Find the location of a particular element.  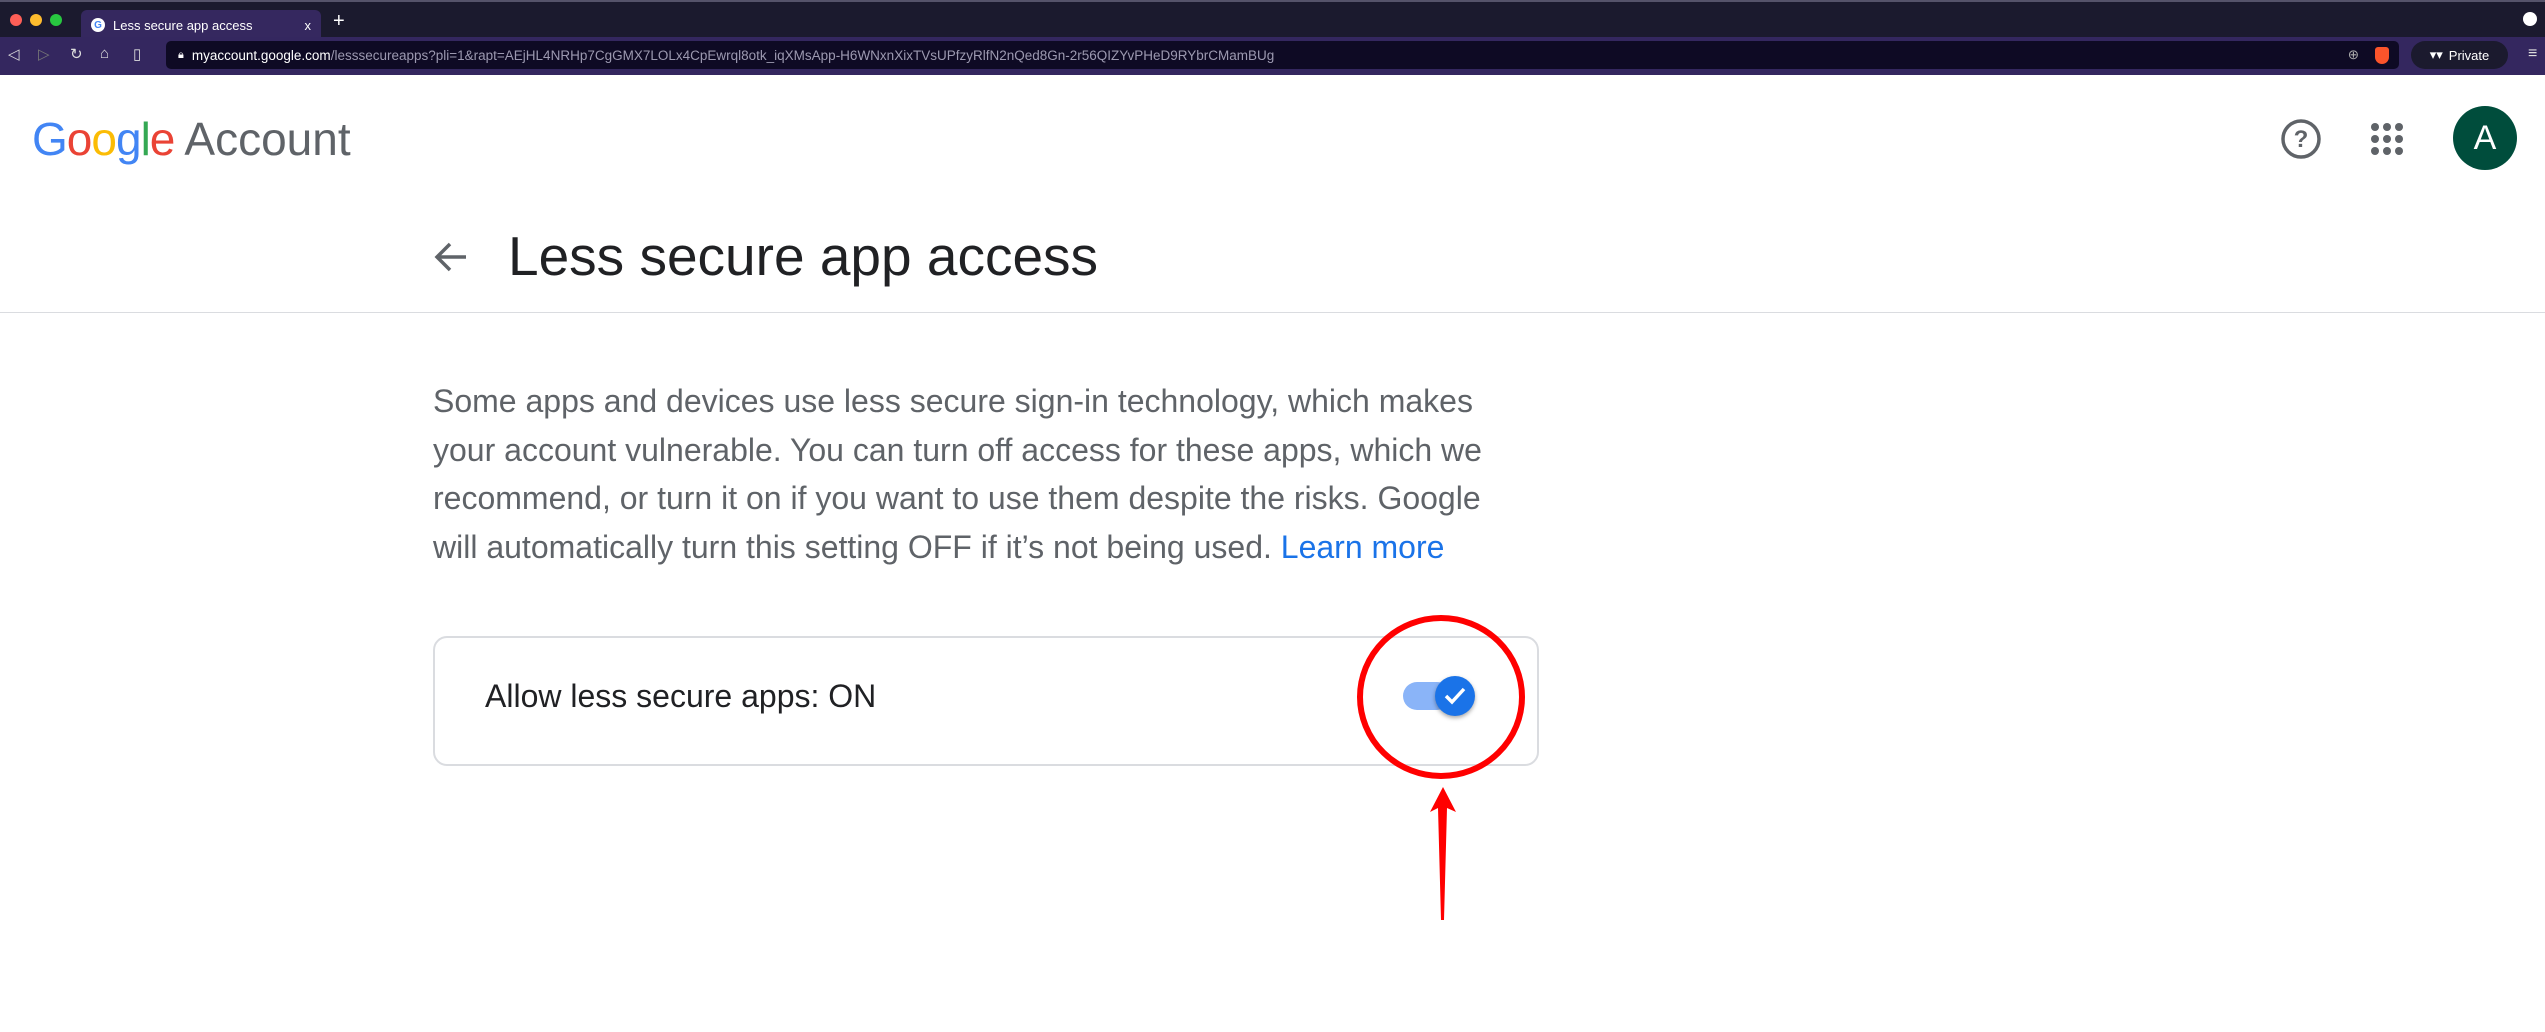

setting-card: Allow less secure apps: ON is located at coordinates (986, 701).